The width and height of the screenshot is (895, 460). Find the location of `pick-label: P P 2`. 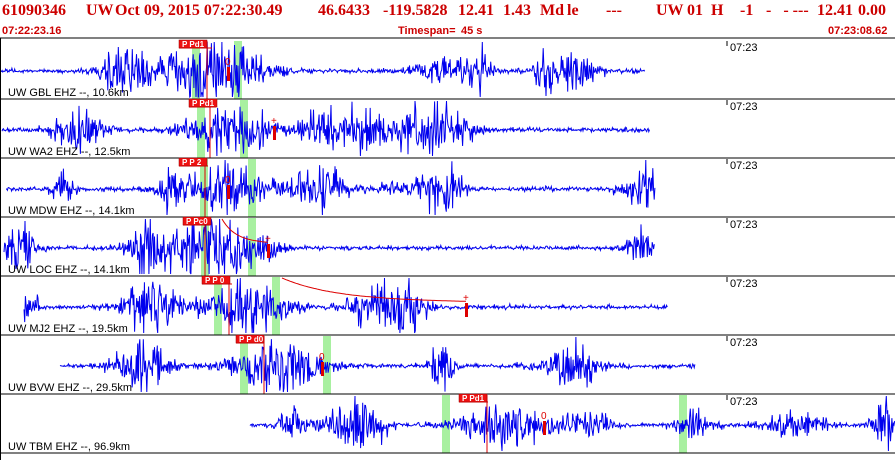

pick-label: P P 2 is located at coordinates (192, 162).